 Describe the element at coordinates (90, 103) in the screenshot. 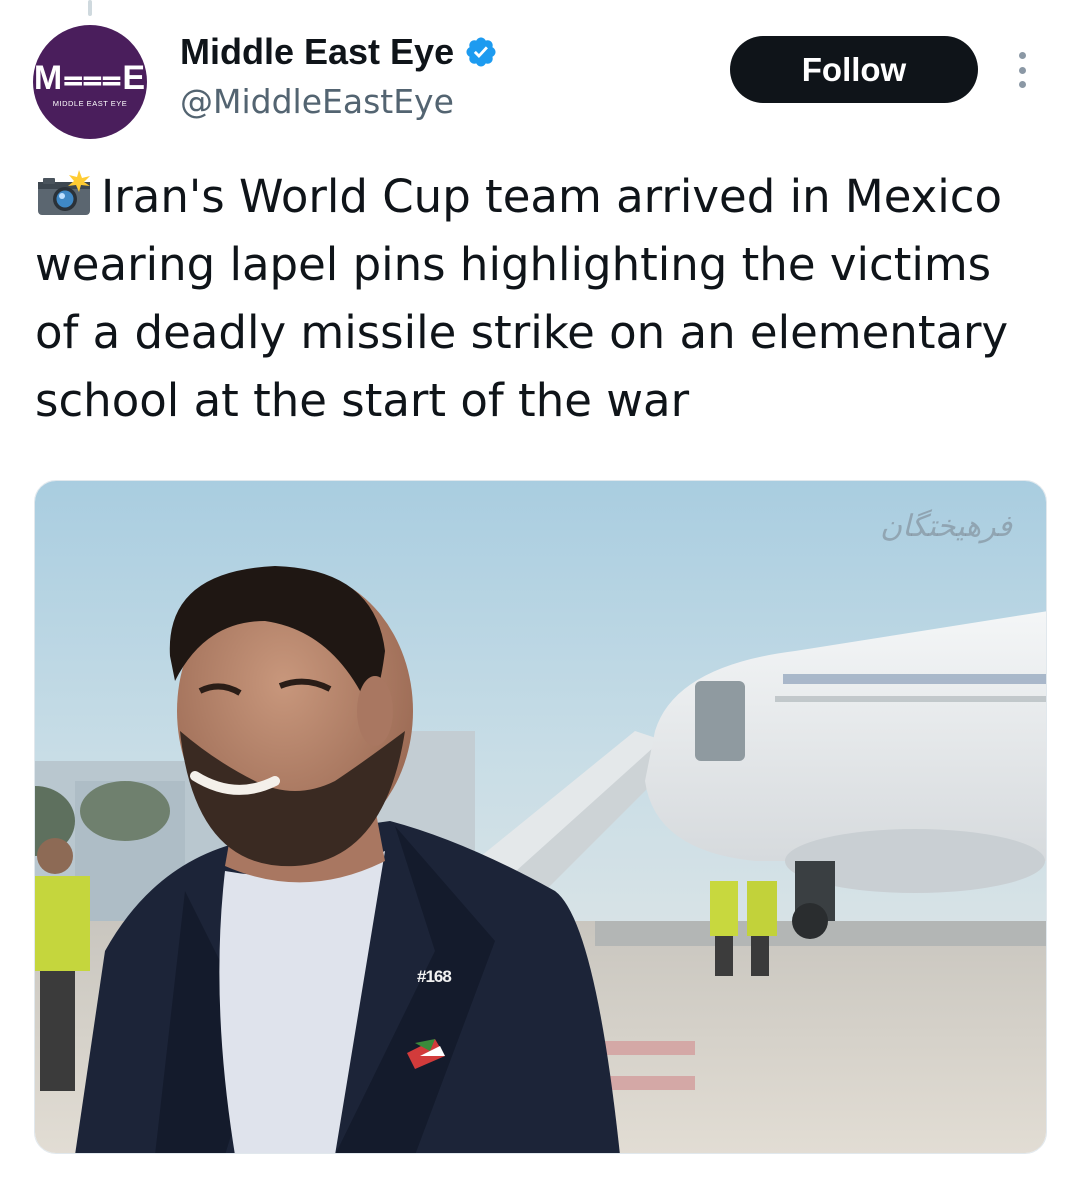

I see `avatar-logo-subtitle: MIDDLE EAST EYE` at that location.